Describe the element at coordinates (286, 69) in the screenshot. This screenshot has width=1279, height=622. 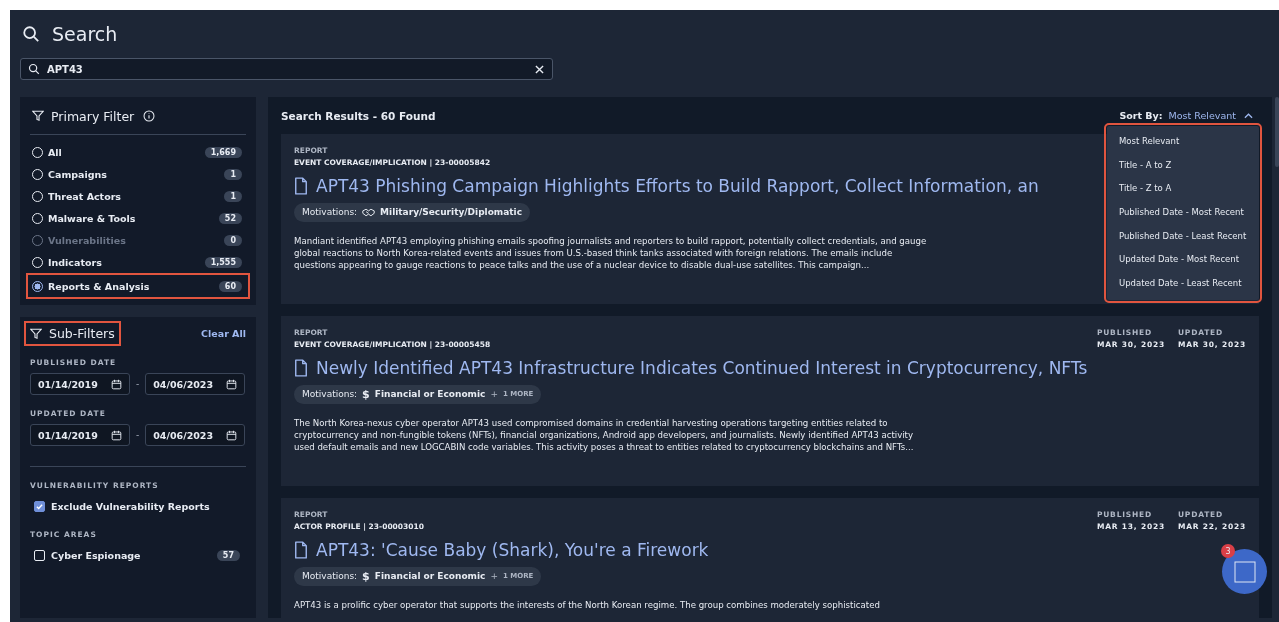
I see `search-field: APT43` at that location.